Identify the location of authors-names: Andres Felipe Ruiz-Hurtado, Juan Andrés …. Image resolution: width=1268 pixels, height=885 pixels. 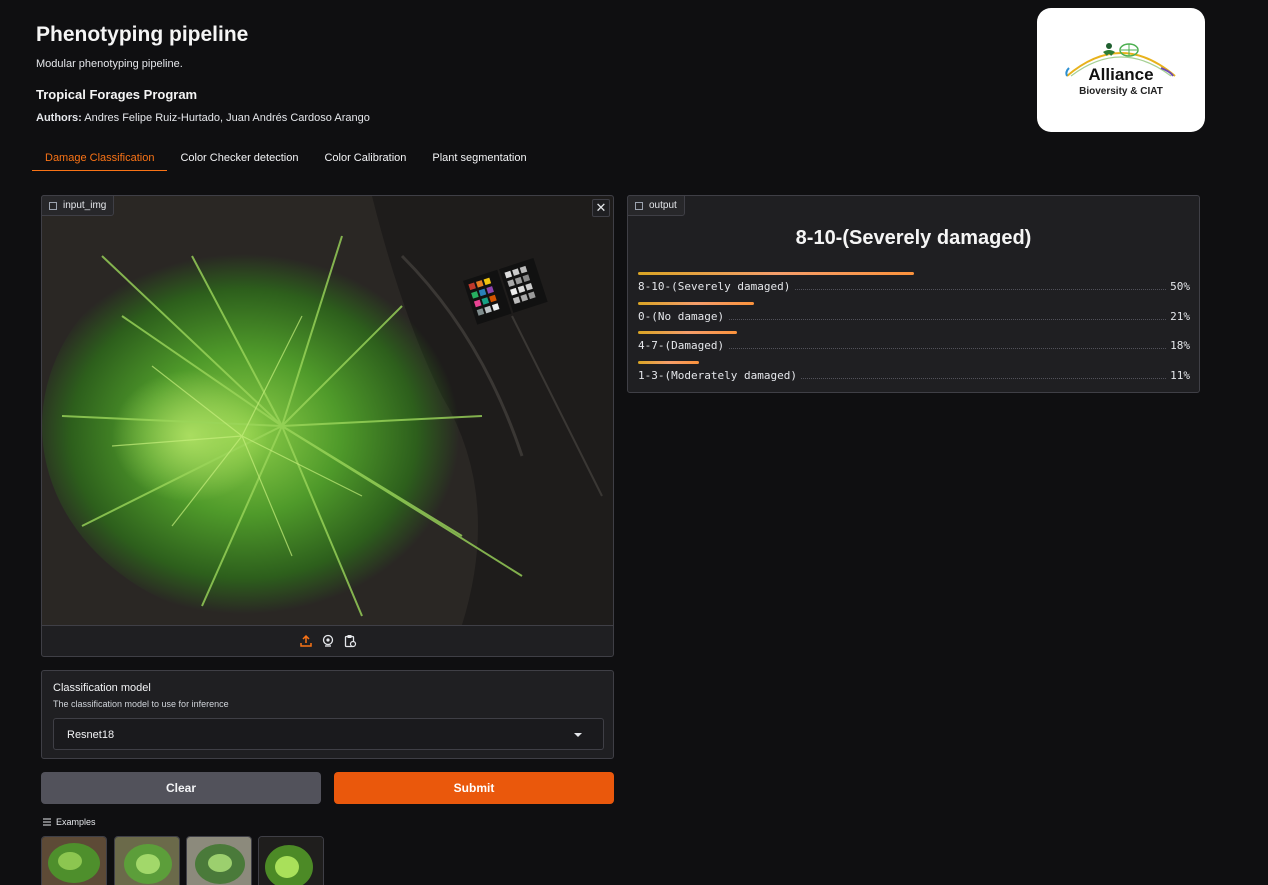
(227, 118).